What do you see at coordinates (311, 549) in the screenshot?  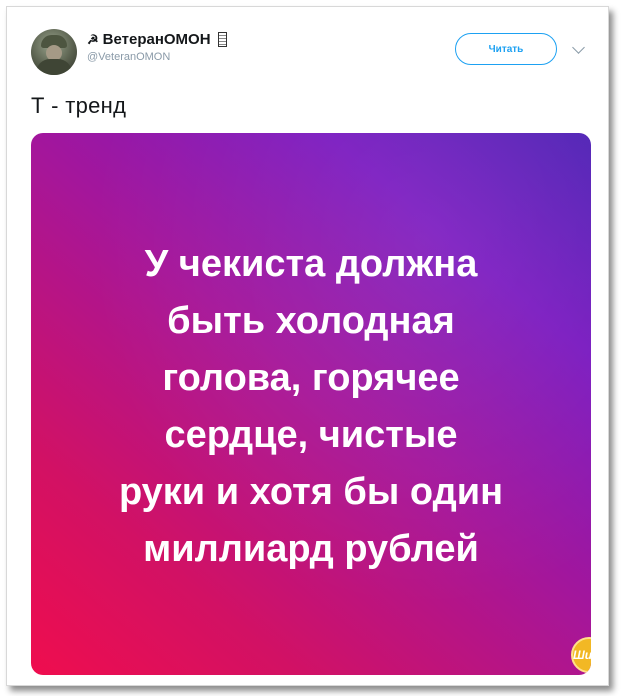 I see `caption-line: миллиард рублей` at bounding box center [311, 549].